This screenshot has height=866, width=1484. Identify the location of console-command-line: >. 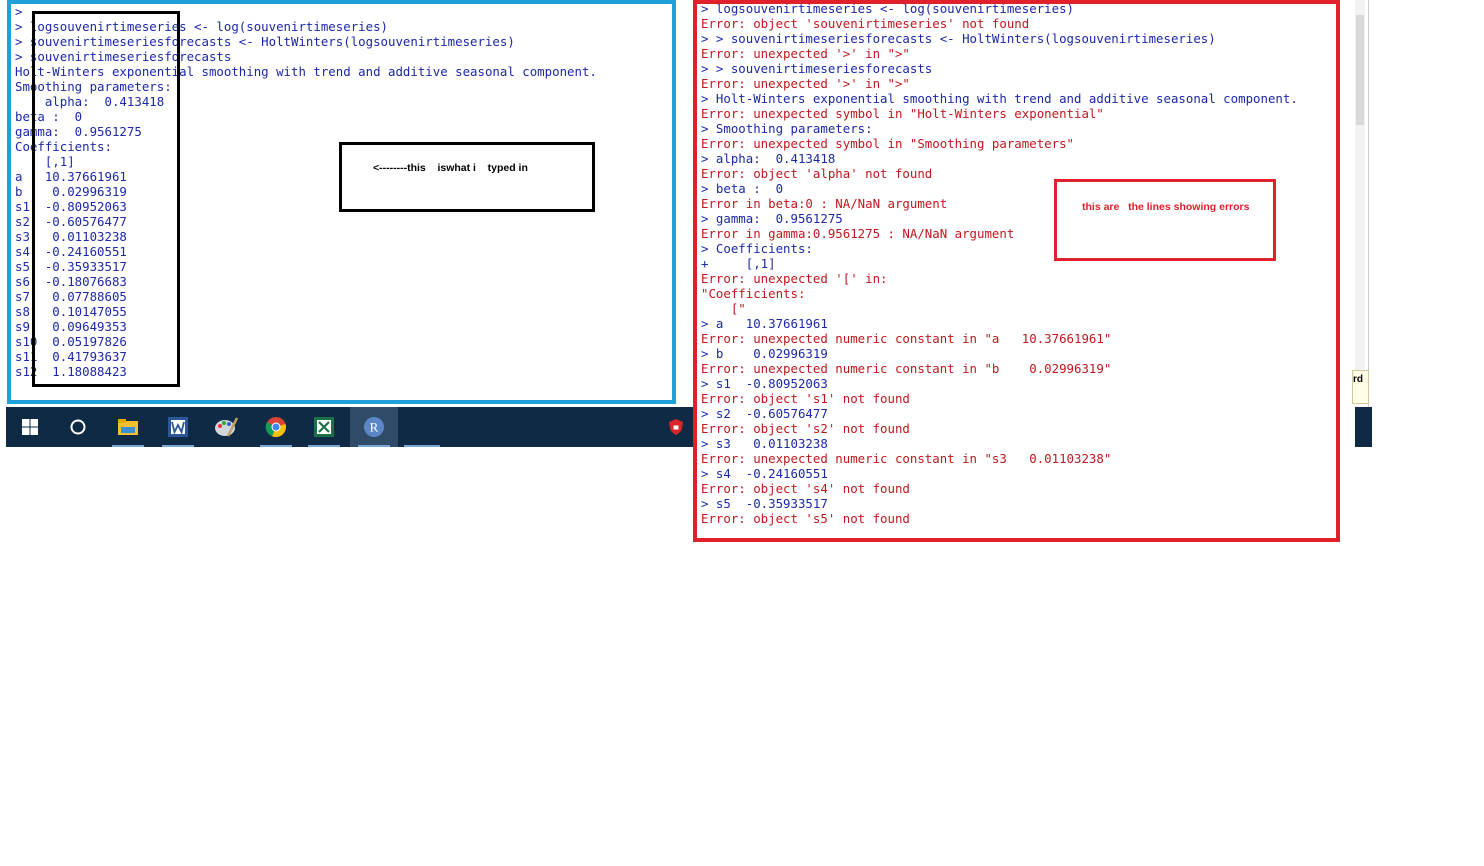
(19, 11).